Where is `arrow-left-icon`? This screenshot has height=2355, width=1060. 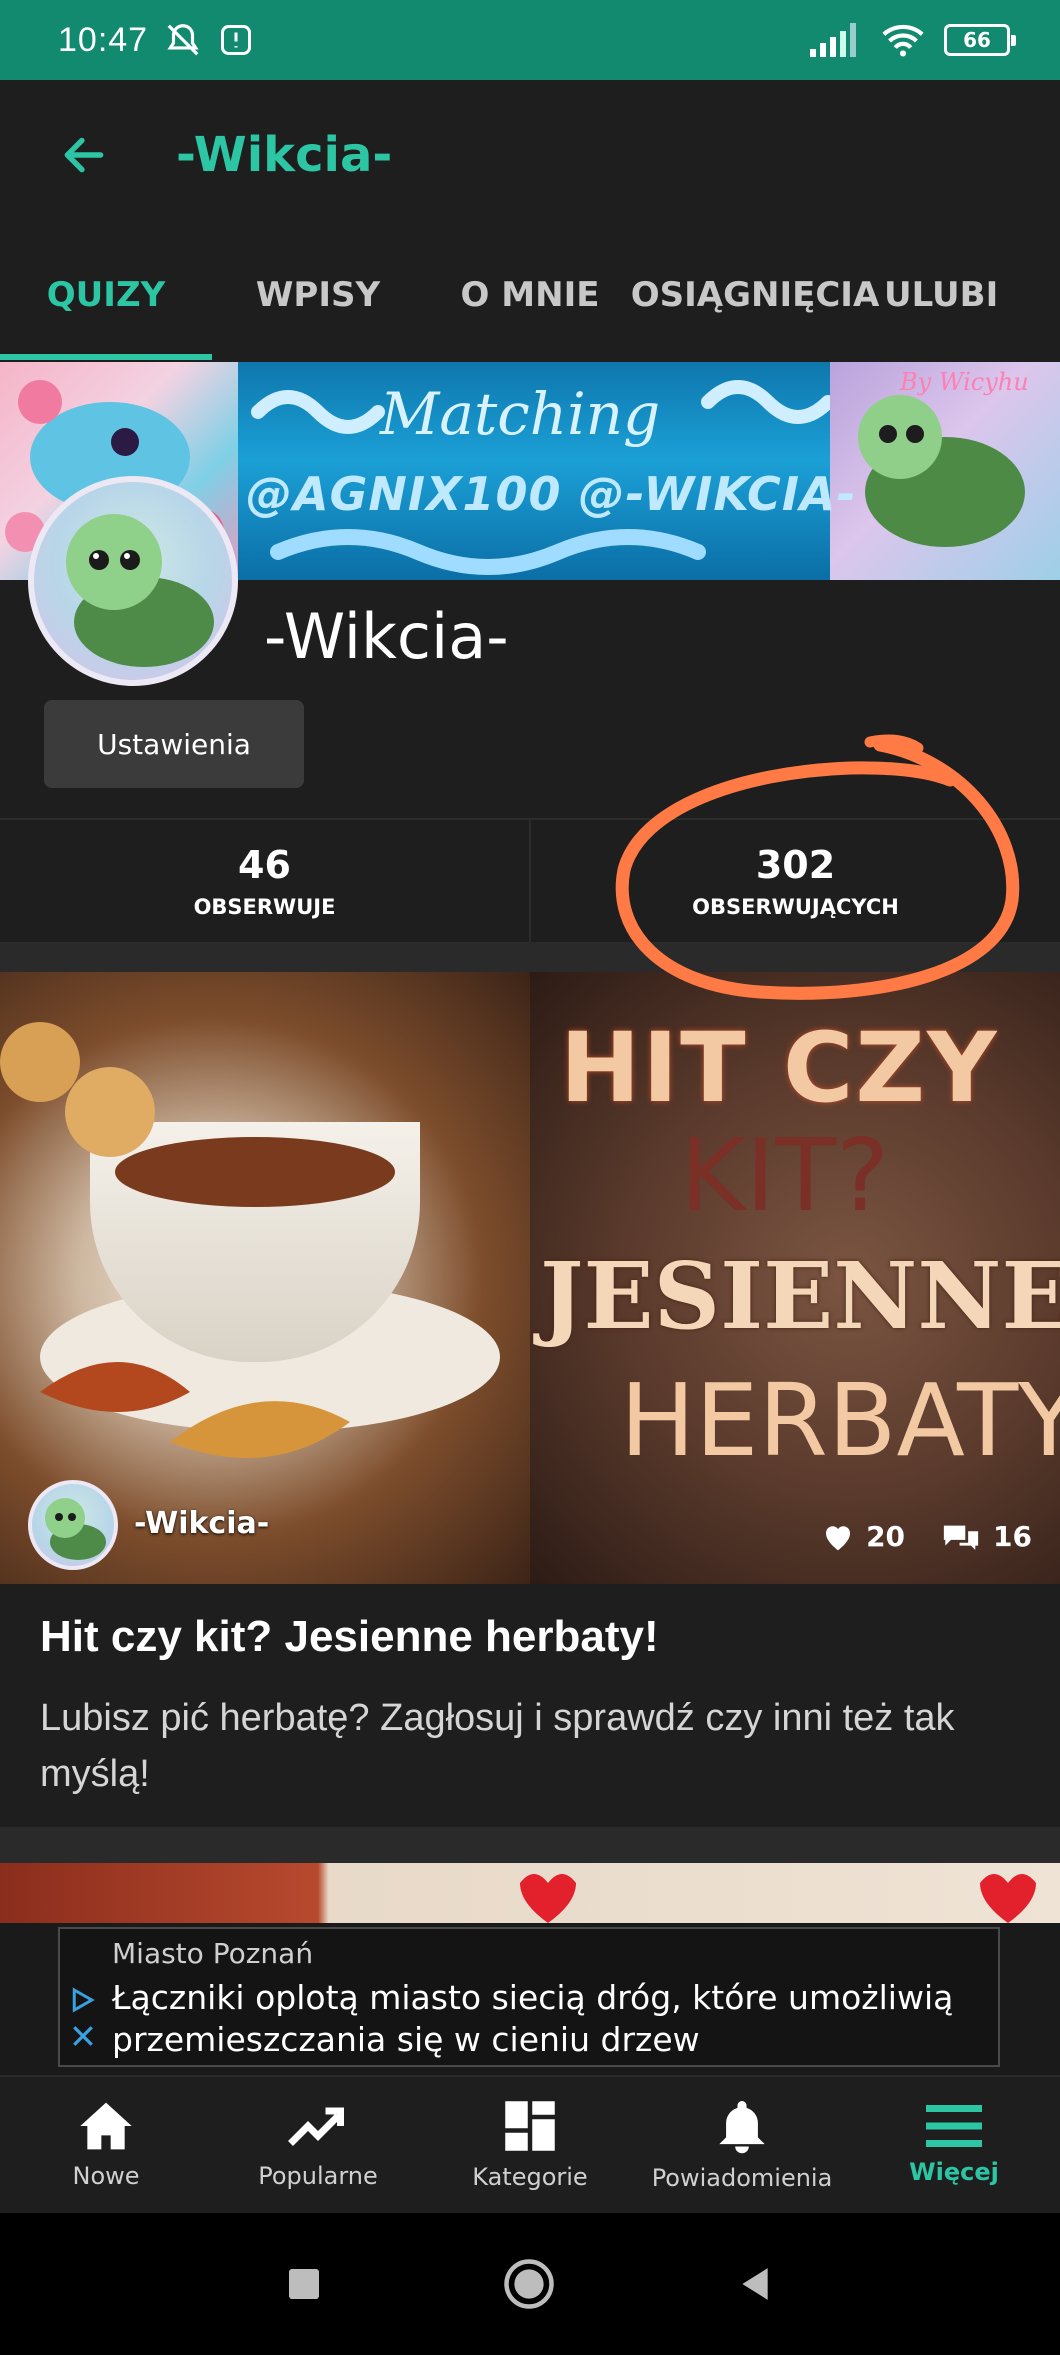 arrow-left-icon is located at coordinates (84, 155).